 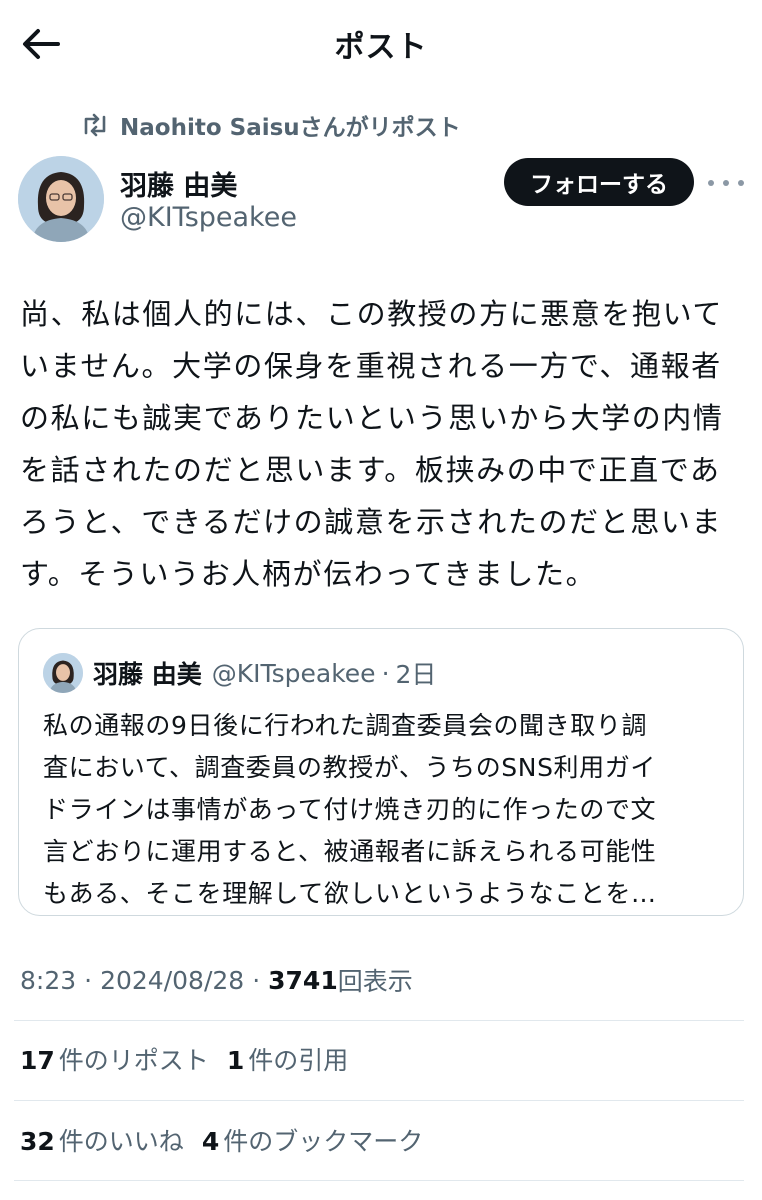 I want to click on author-name: 羽藤 由美, so click(x=178, y=183).